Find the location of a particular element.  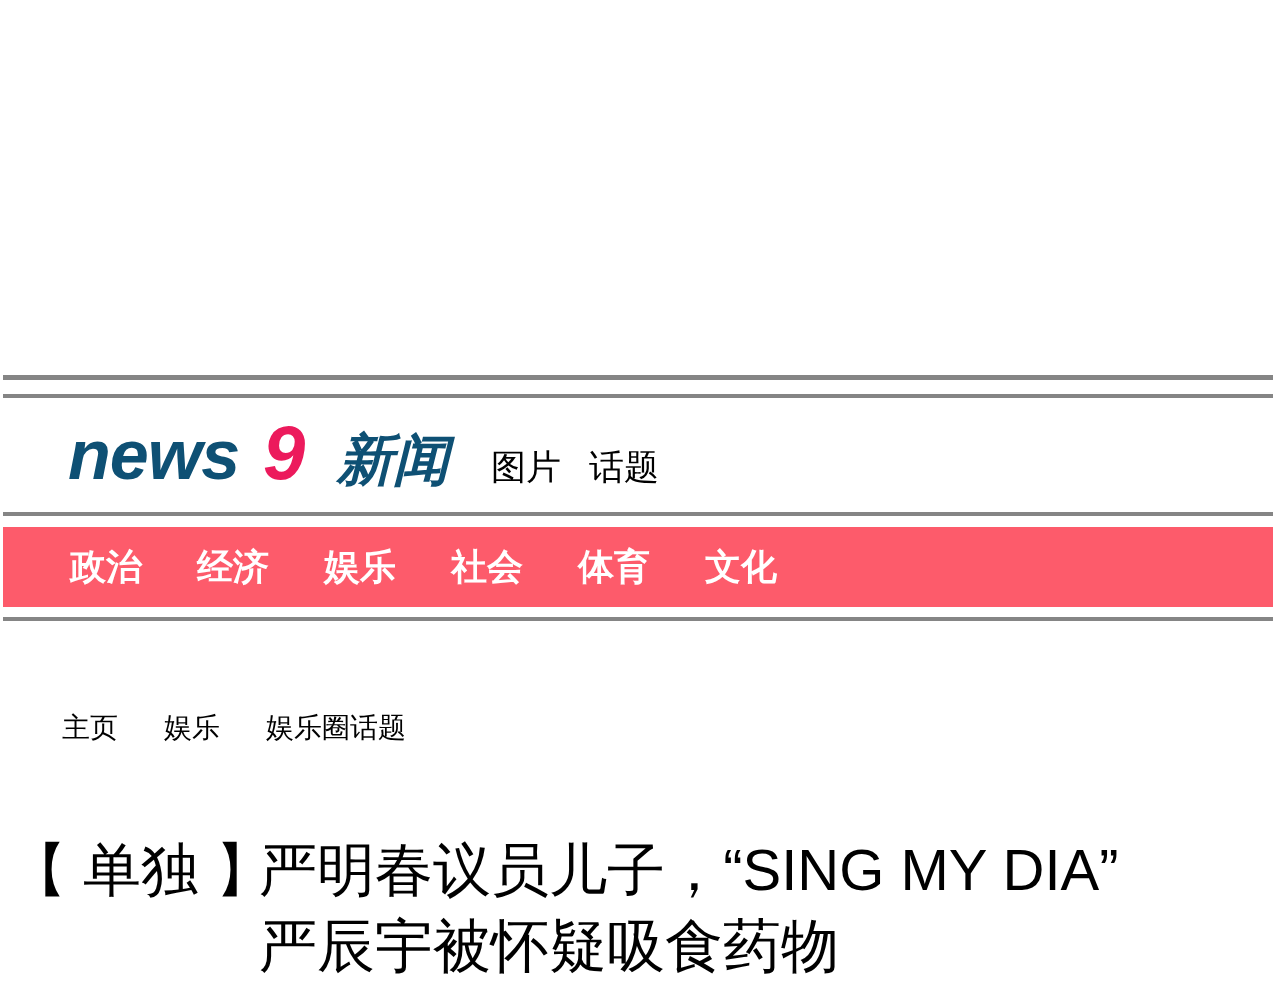

breadcrumb-link: 娱乐圈话题 is located at coordinates (336, 728).